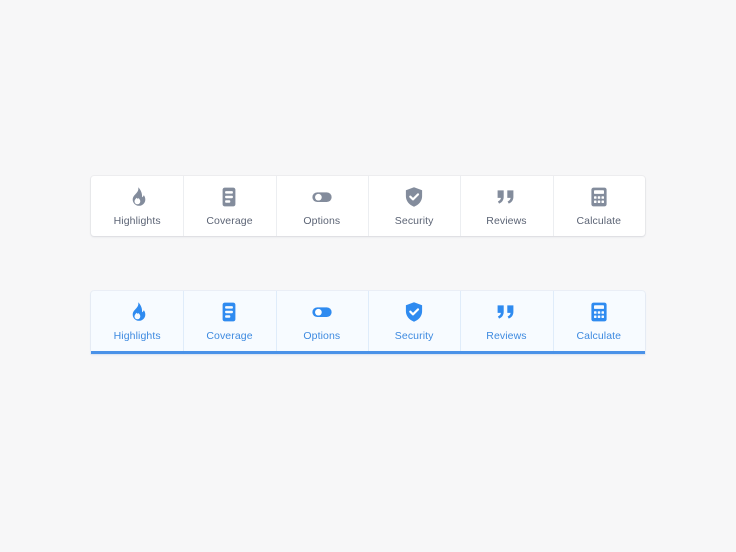 The width and height of the screenshot is (736, 552). I want to click on tab-calculate-inactive: Calculate, so click(598, 206).